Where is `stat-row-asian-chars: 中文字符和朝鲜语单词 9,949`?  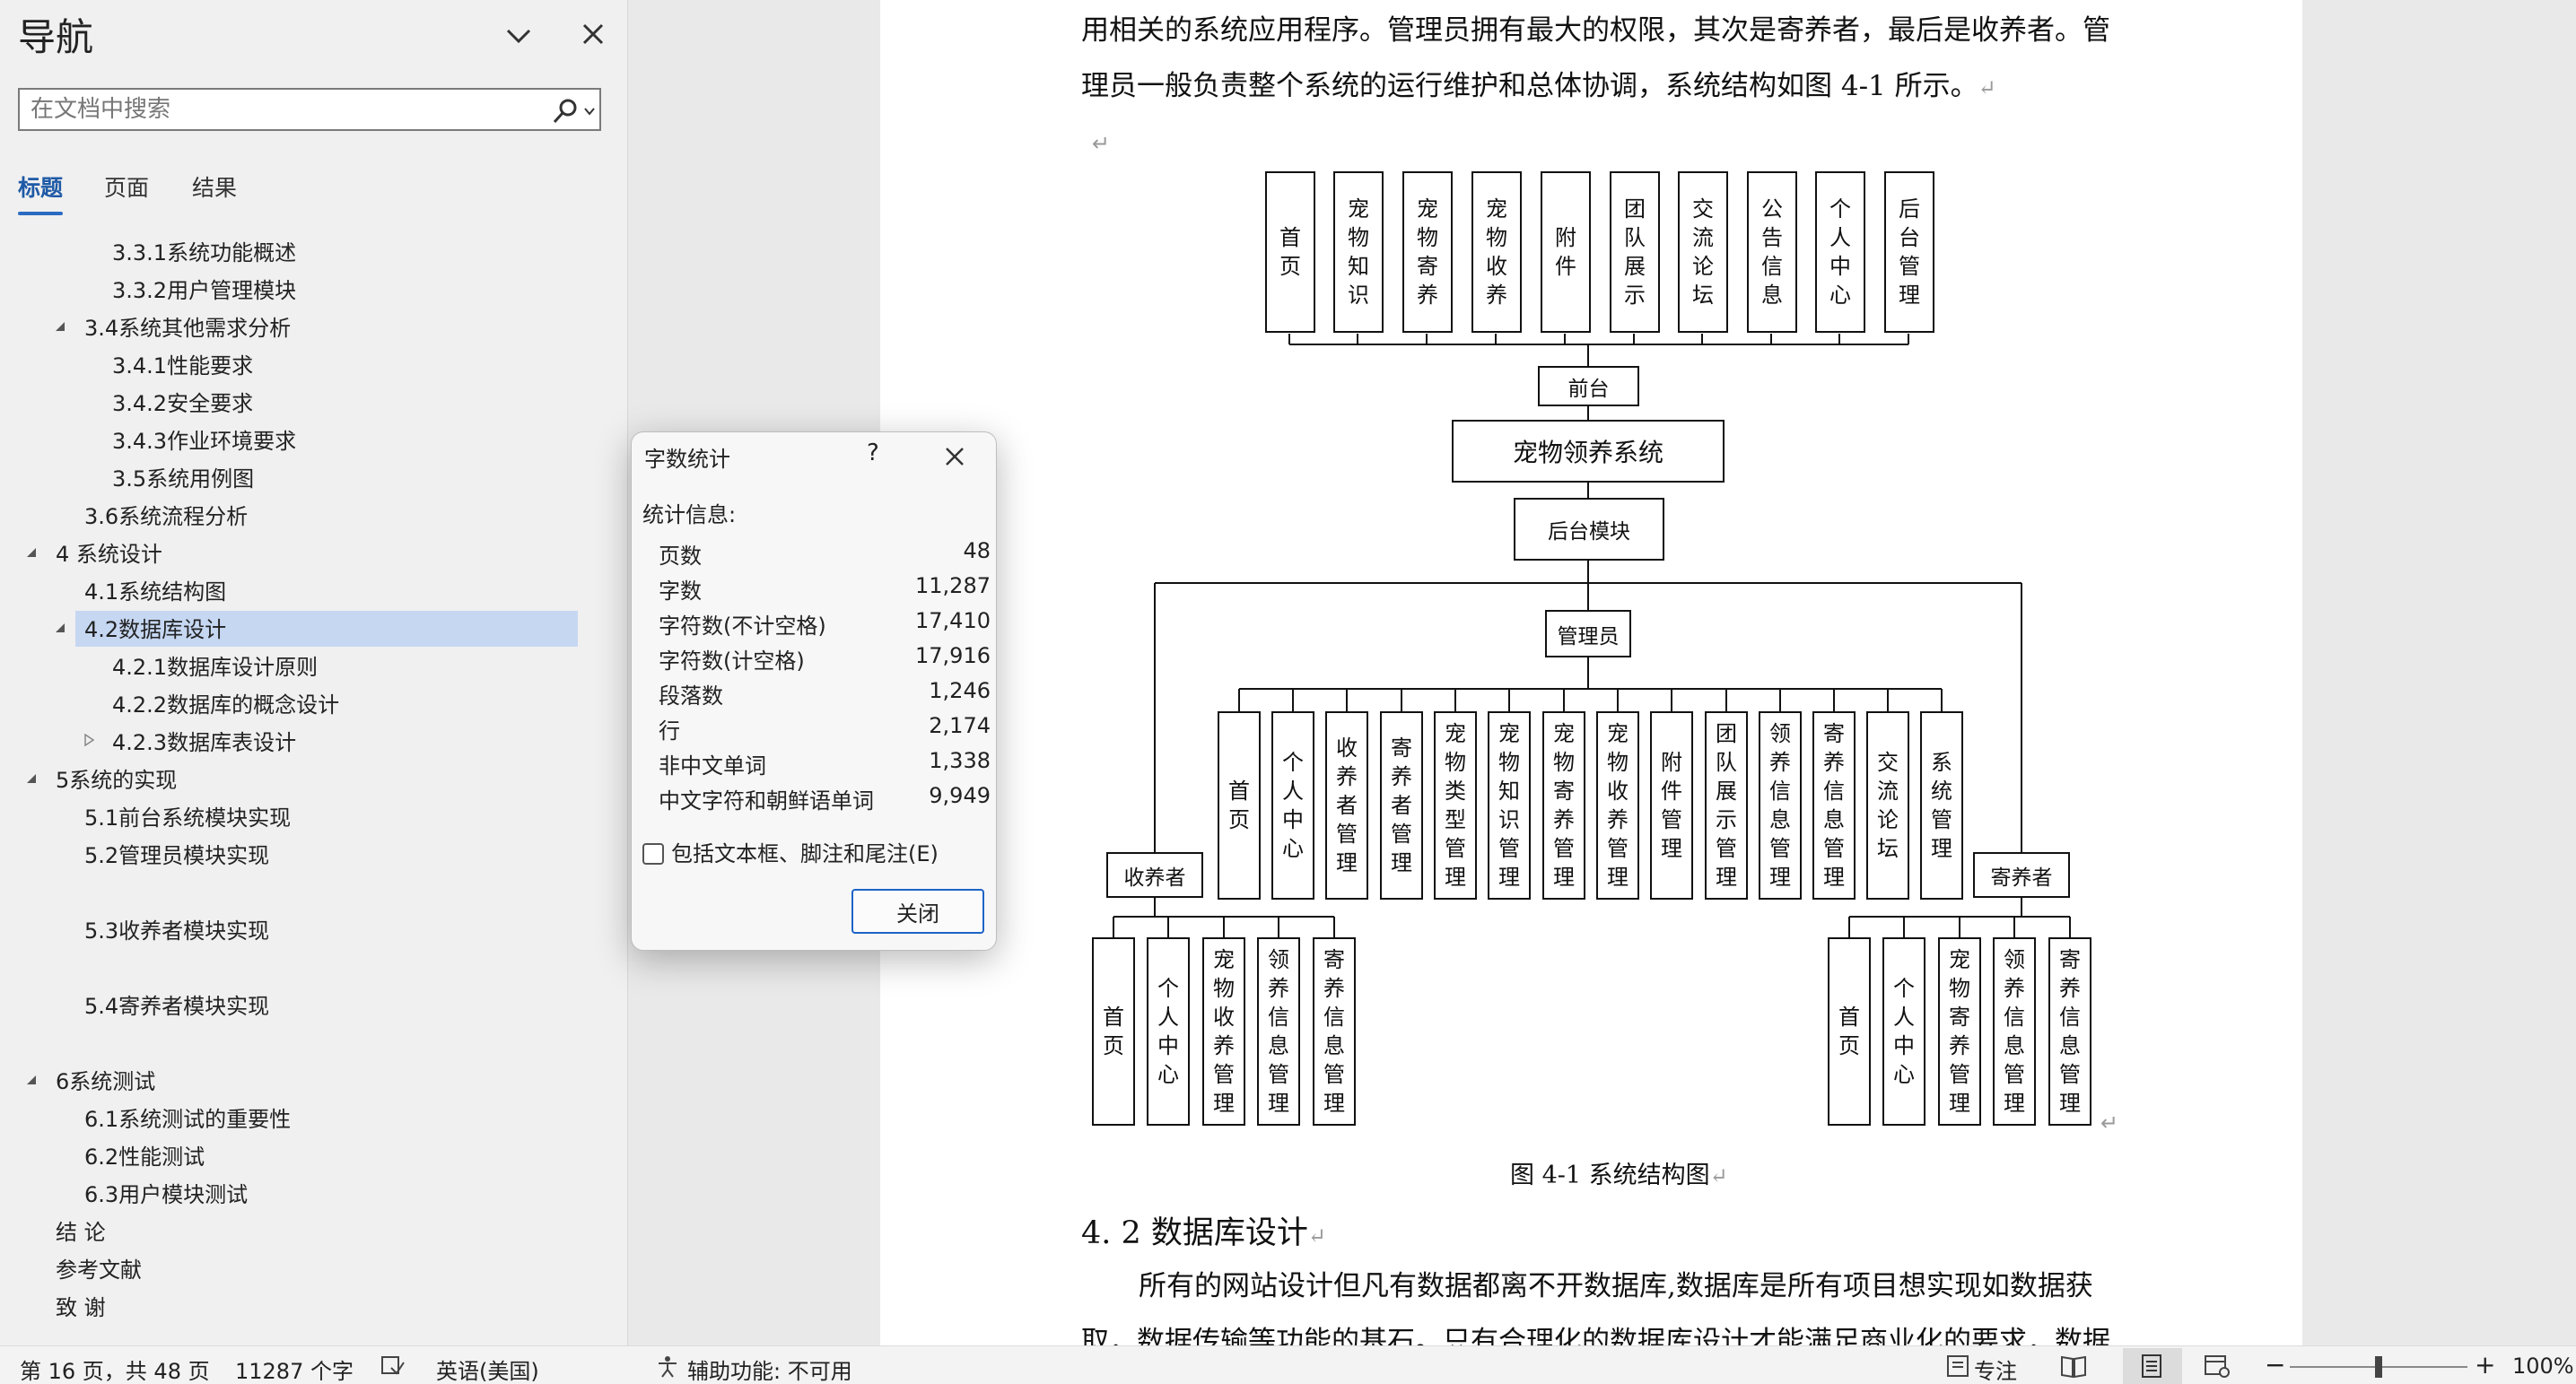 stat-row-asian-chars: 中文字符和朝鲜语单词 9,949 is located at coordinates (825, 800).